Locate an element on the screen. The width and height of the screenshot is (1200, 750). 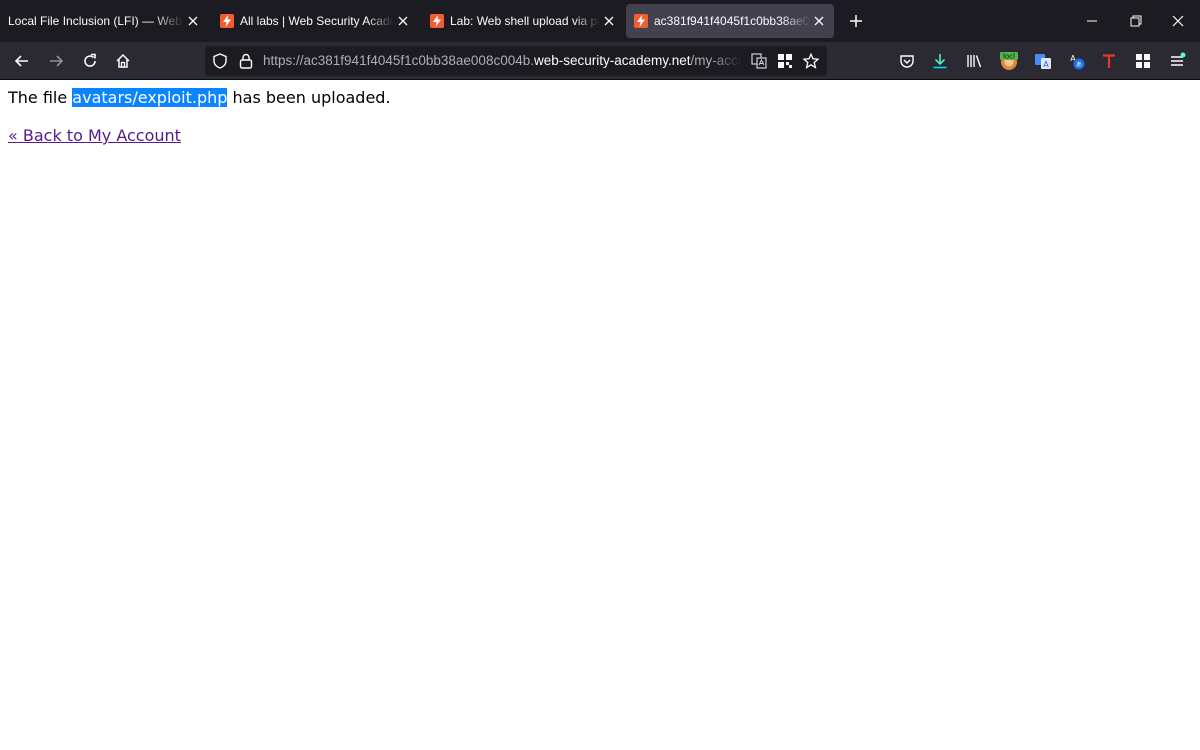
plus-icon is located at coordinates (856, 21).